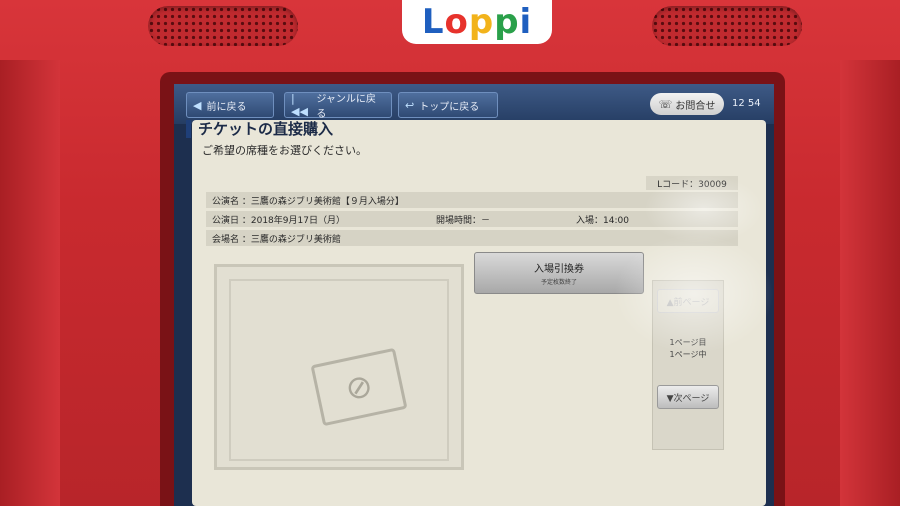  Describe the element at coordinates (226, 107) in the screenshot. I see `back-button-label: 前に戻る` at that location.